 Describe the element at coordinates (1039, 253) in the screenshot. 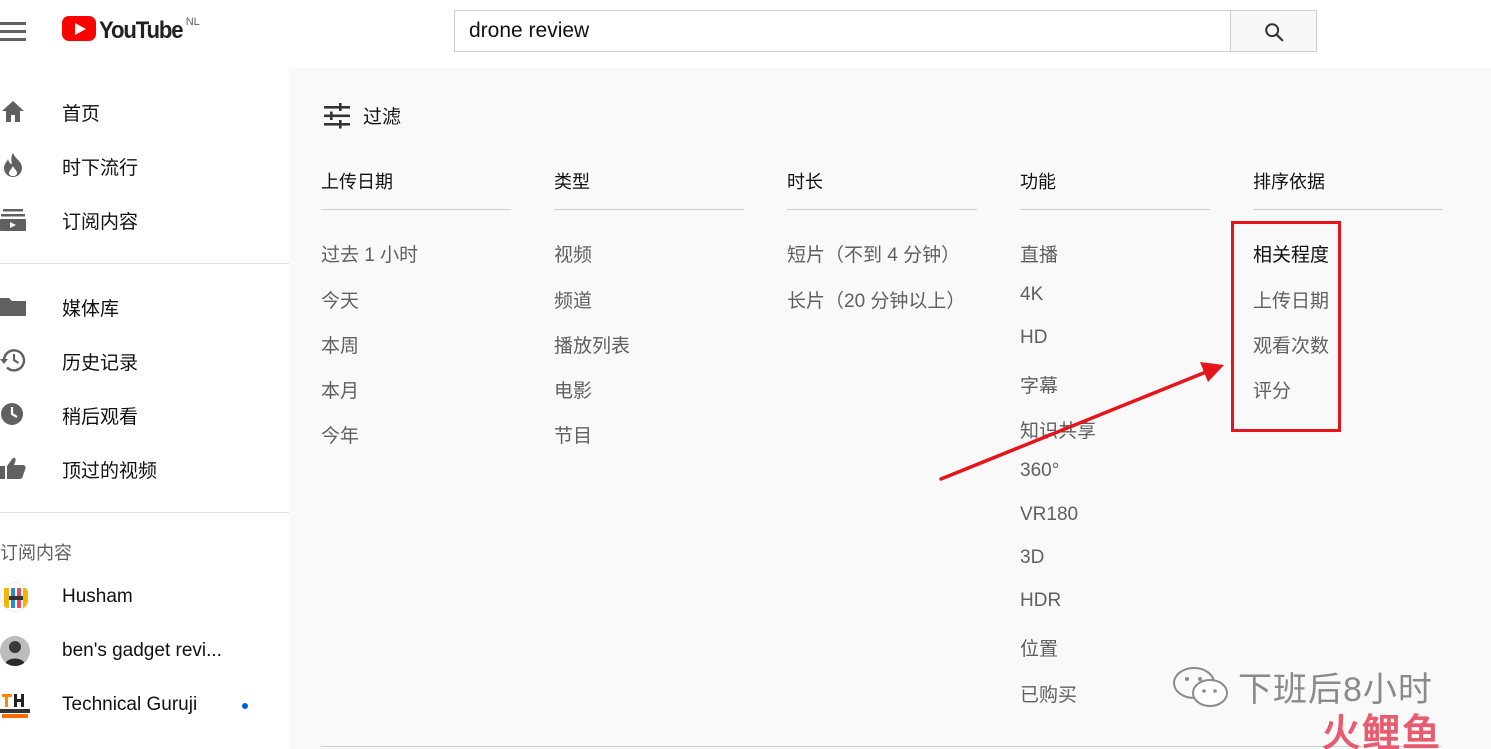

I see `filter-option: 直播` at that location.